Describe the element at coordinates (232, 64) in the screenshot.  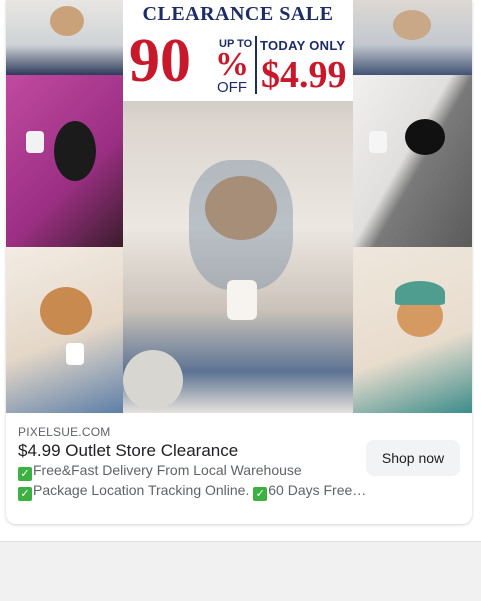
I see `percent-sign: %` at that location.